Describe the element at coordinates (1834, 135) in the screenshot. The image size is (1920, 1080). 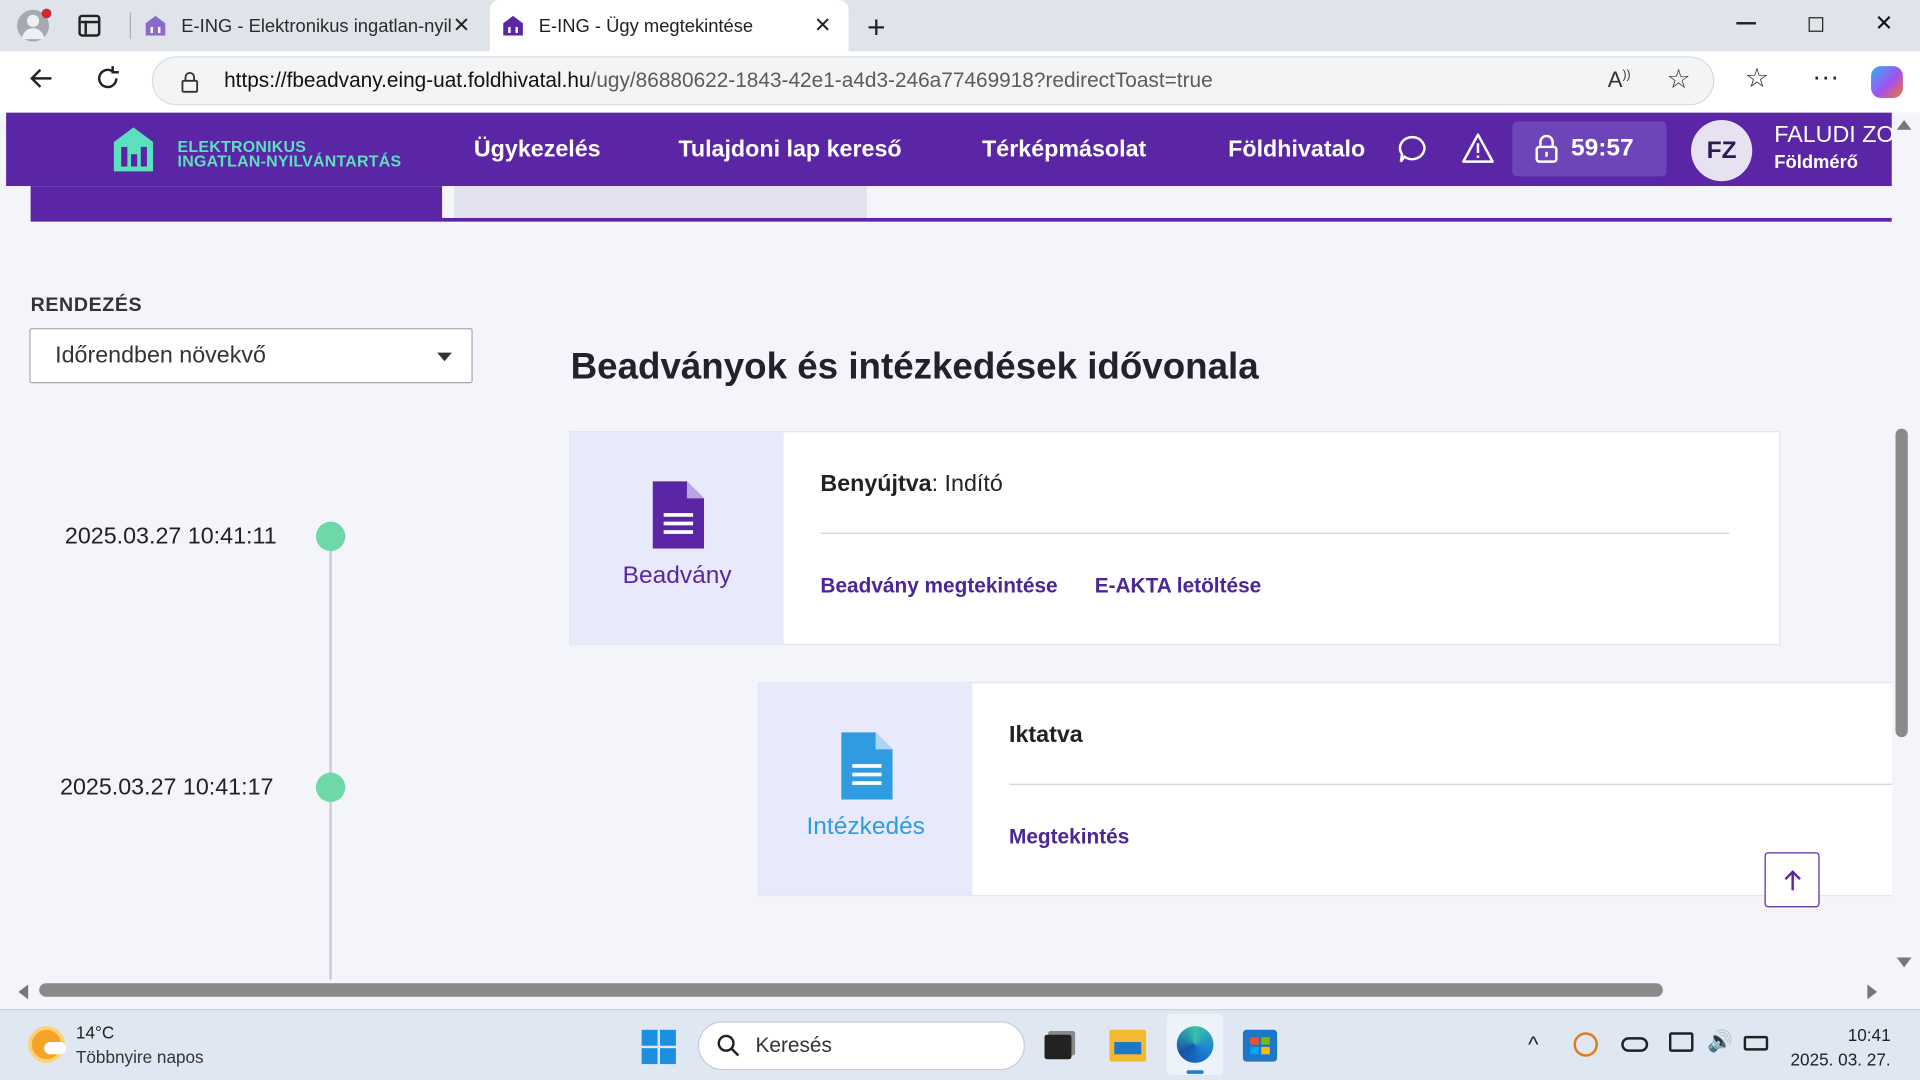
I see `user-name: FALUDI ZO` at that location.